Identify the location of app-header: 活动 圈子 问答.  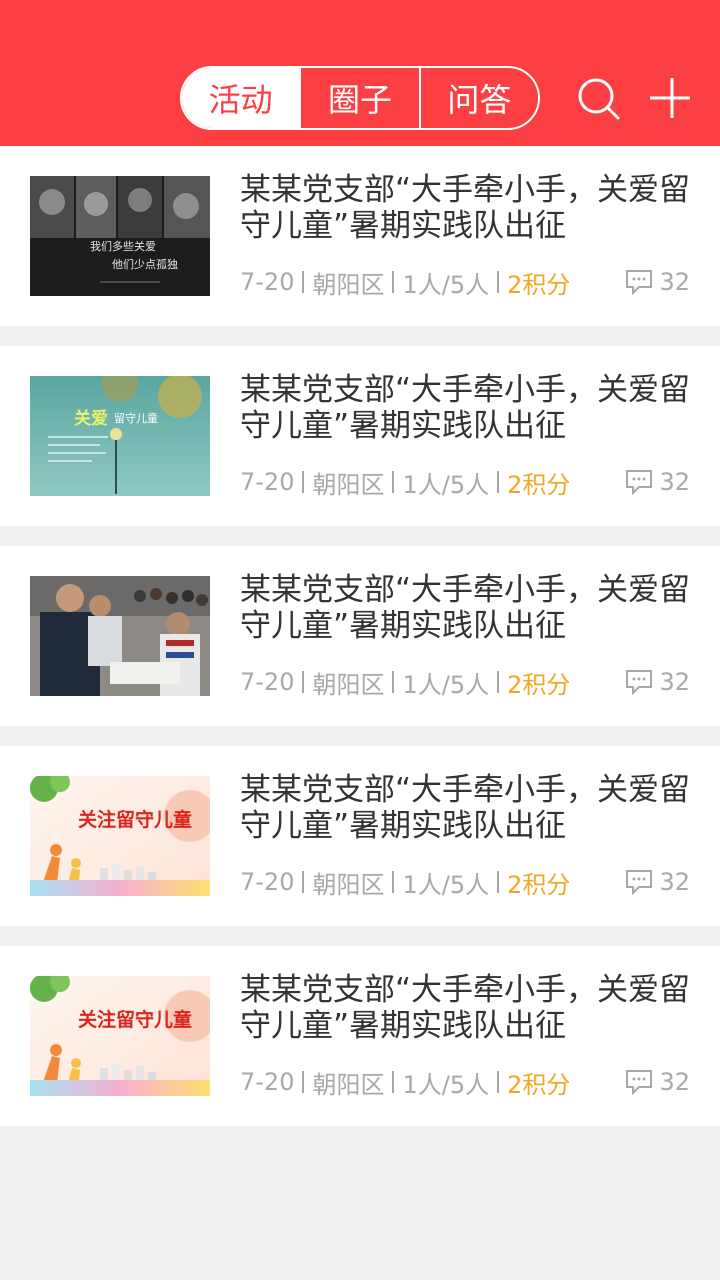
(360, 73).